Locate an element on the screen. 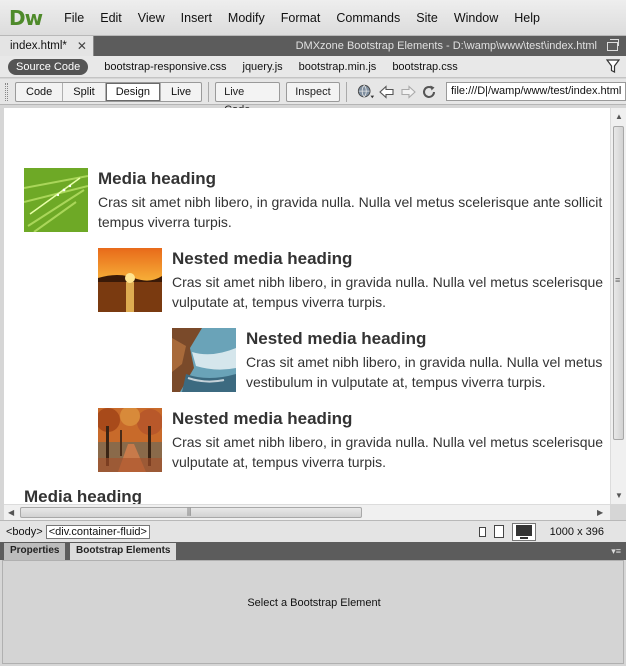  view-switcher: Code Split Design Live is located at coordinates (109, 91).